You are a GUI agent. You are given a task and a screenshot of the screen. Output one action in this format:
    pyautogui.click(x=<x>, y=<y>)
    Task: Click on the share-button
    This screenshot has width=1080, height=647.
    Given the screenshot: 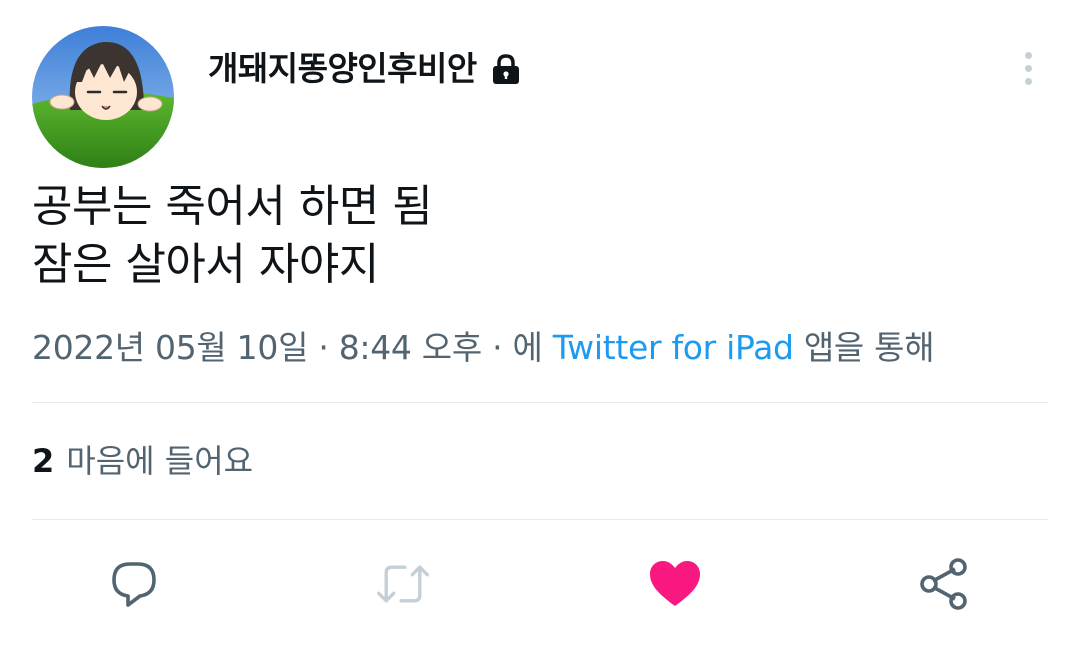 What is the action you would take?
    pyautogui.click(x=944, y=584)
    